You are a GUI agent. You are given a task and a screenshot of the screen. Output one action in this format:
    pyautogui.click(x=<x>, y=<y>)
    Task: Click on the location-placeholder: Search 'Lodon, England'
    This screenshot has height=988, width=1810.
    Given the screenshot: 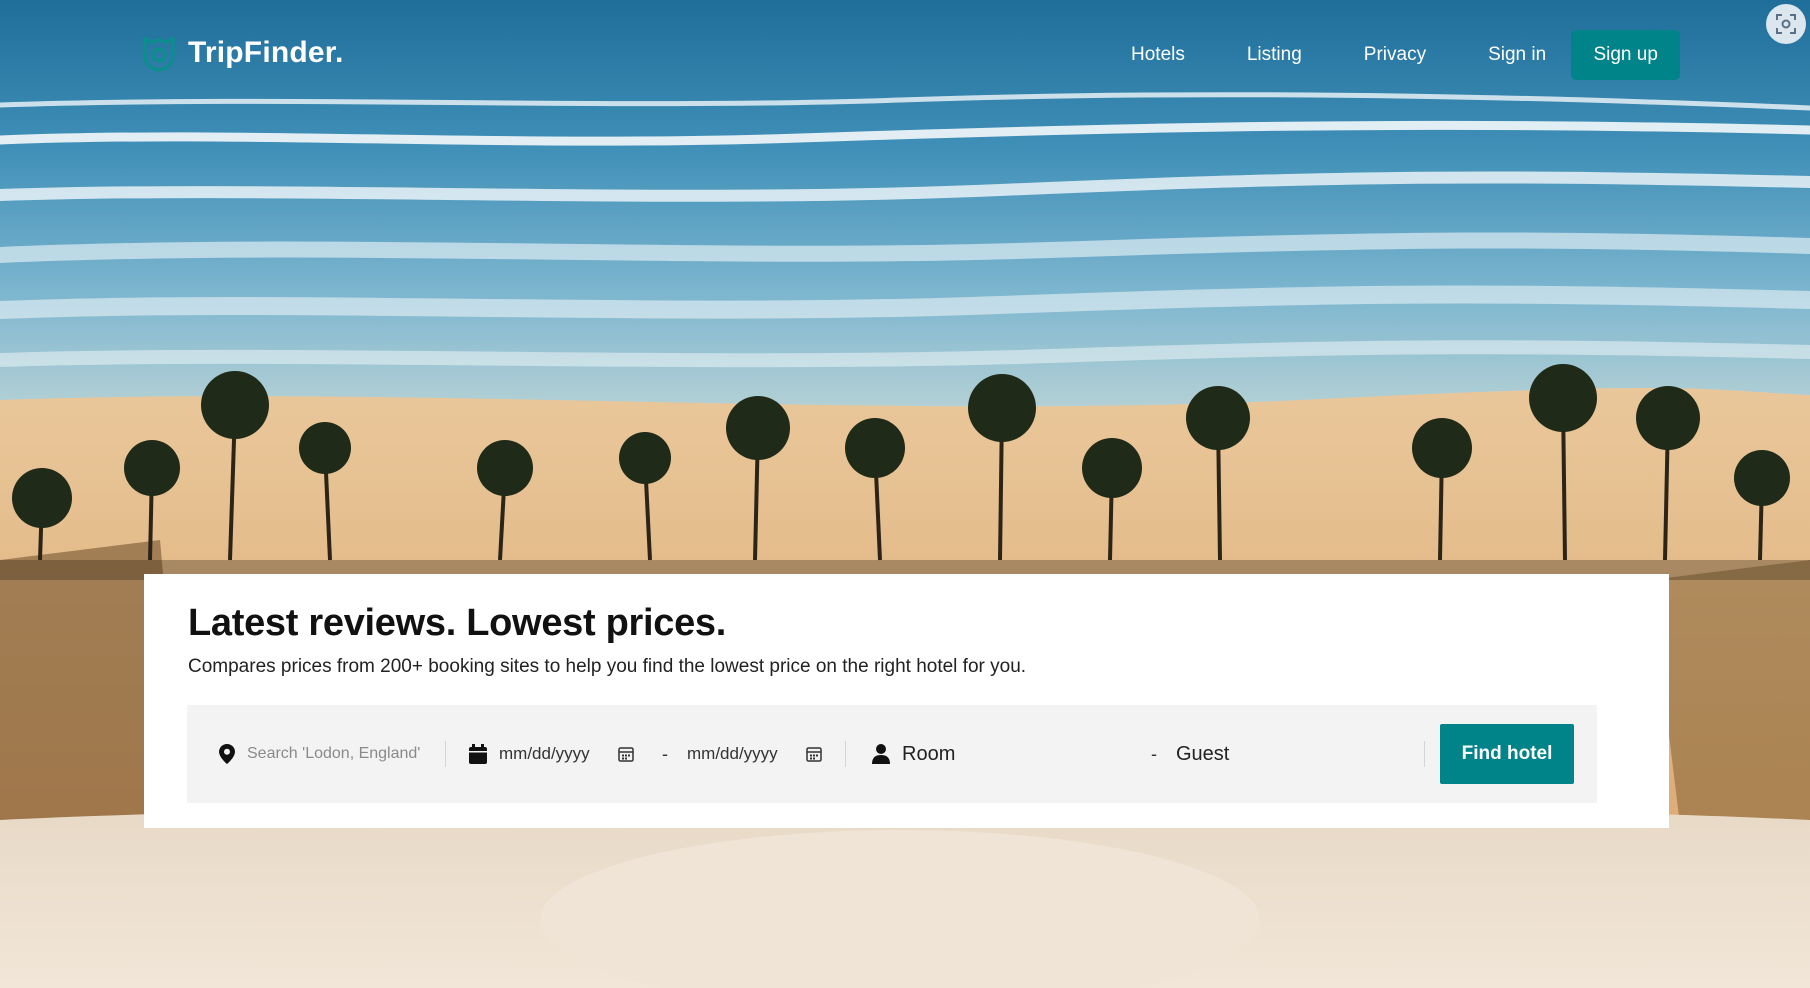 What is the action you would take?
    pyautogui.click(x=334, y=753)
    